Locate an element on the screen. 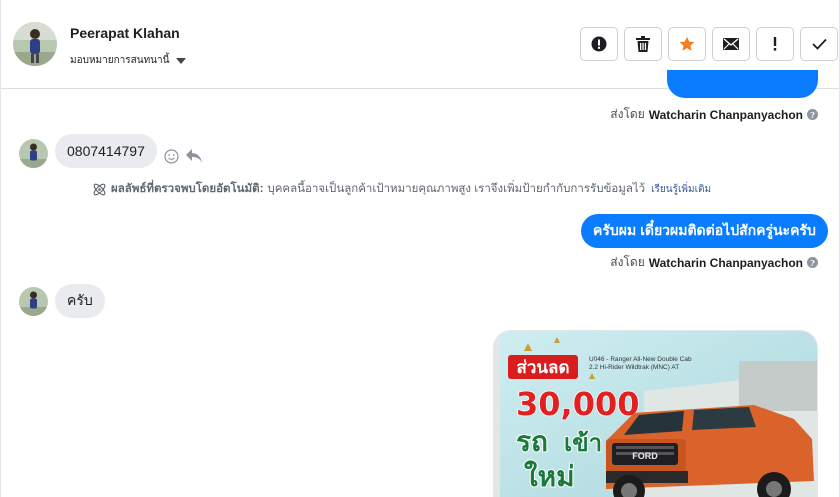 The width and height of the screenshot is (840, 497). follow-up-button is located at coordinates (775, 44).